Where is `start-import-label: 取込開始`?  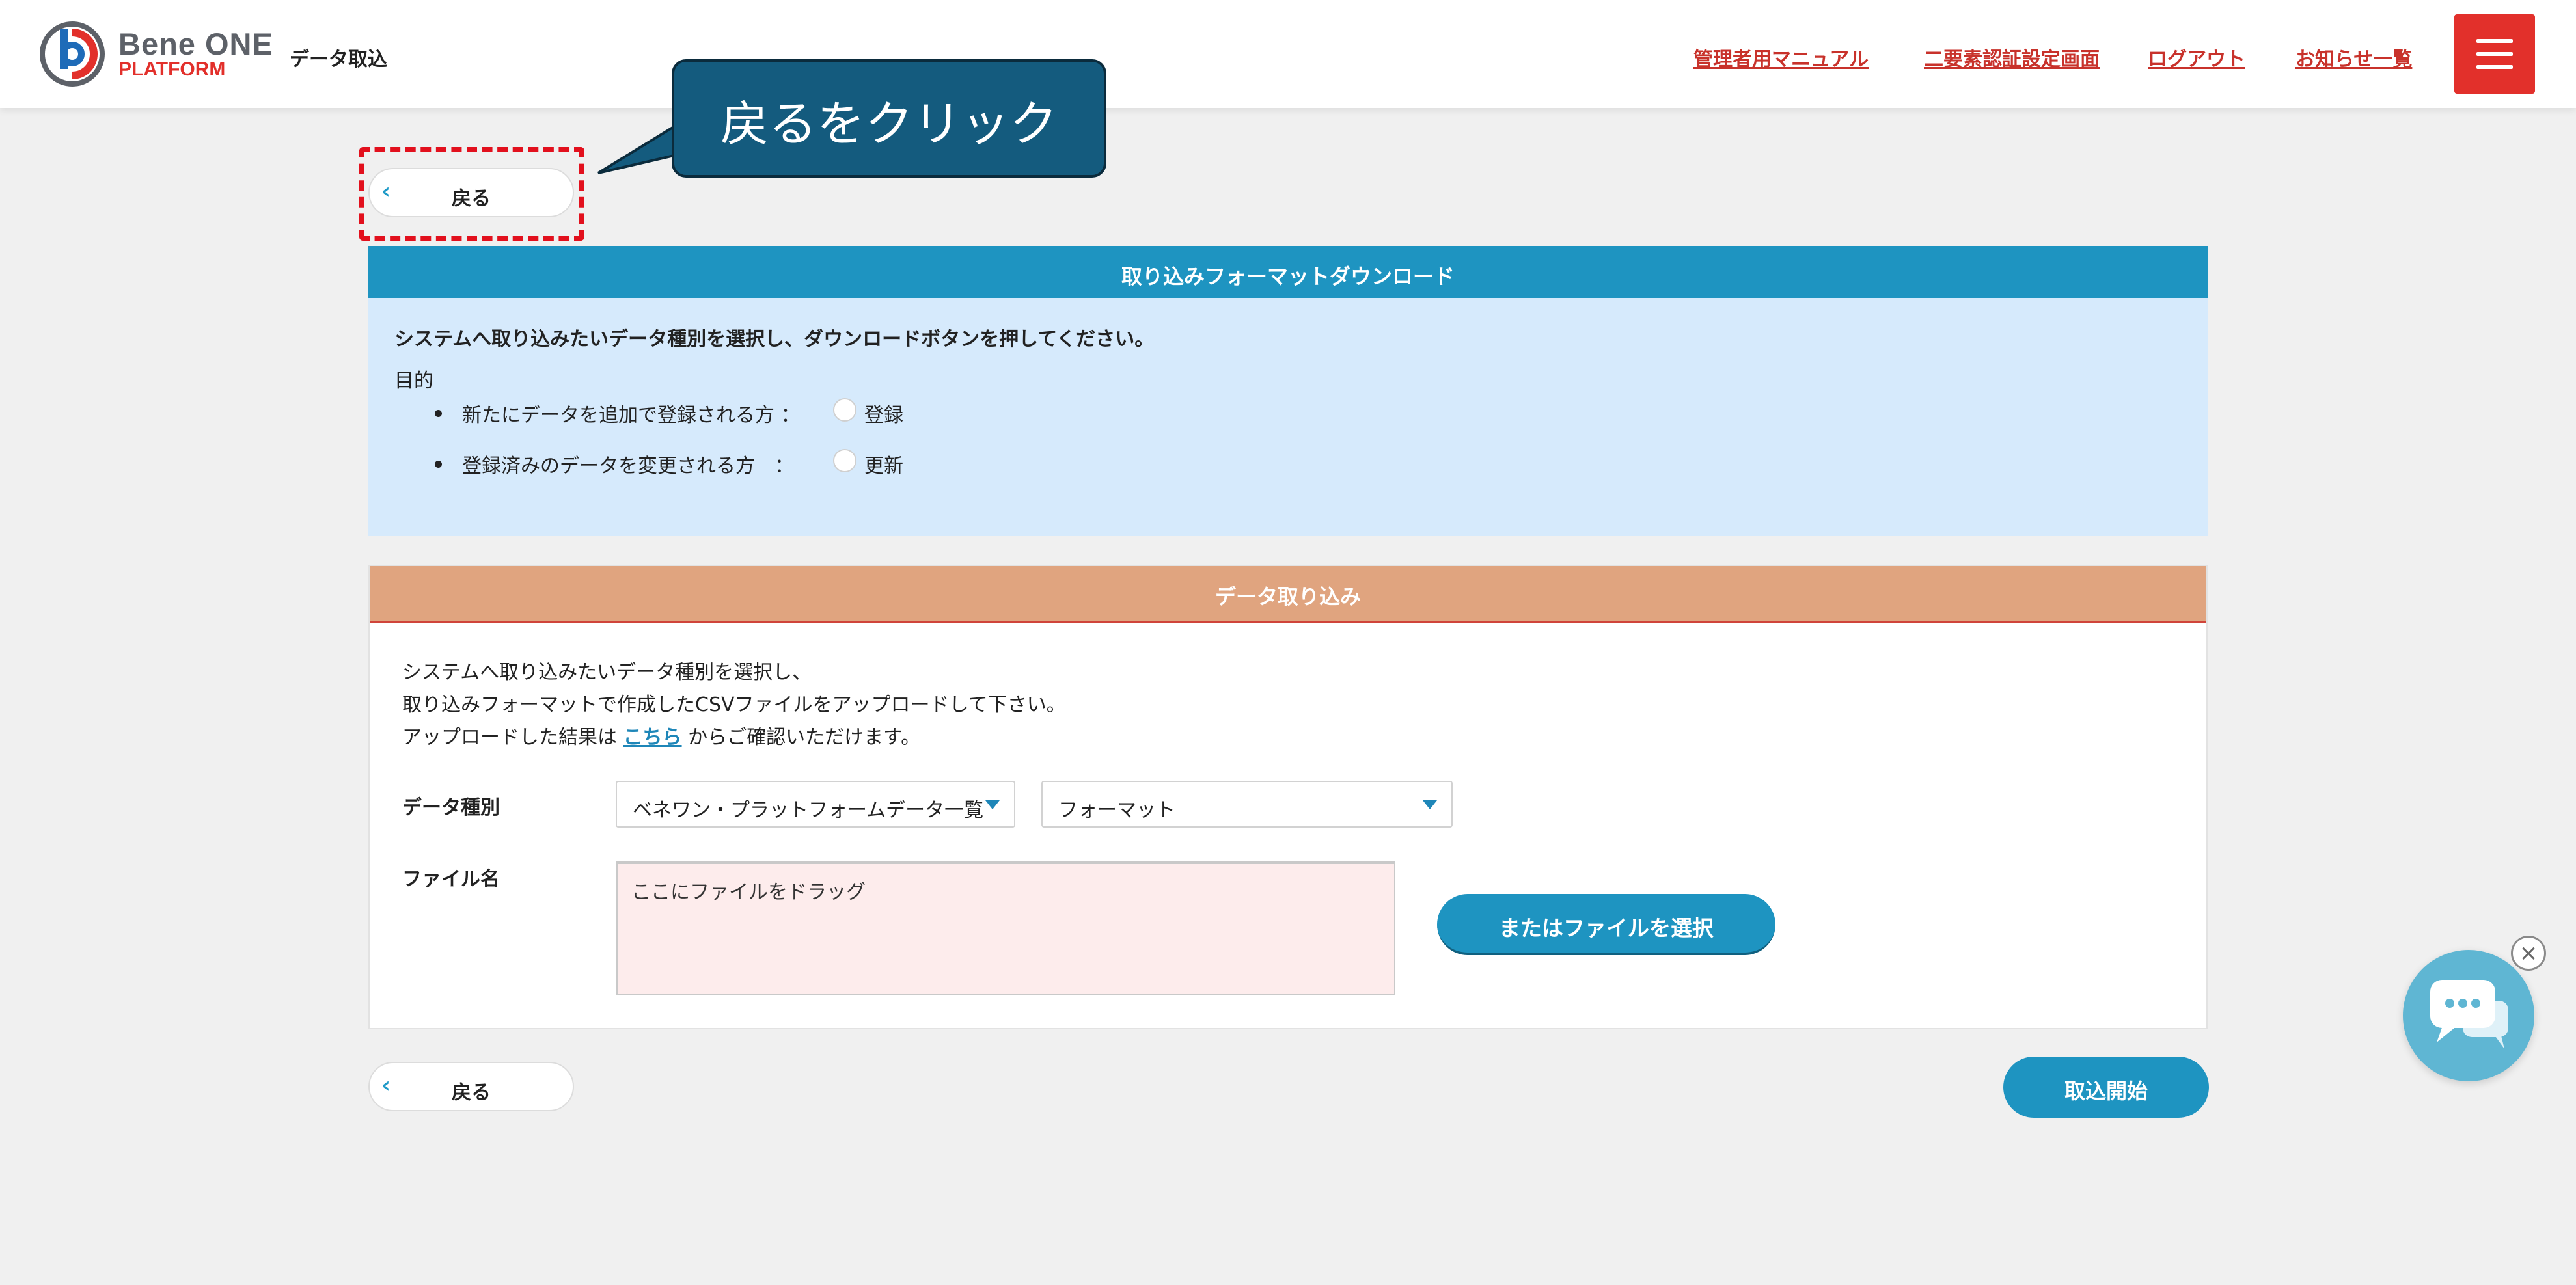 start-import-label: 取込開始 is located at coordinates (2106, 1091).